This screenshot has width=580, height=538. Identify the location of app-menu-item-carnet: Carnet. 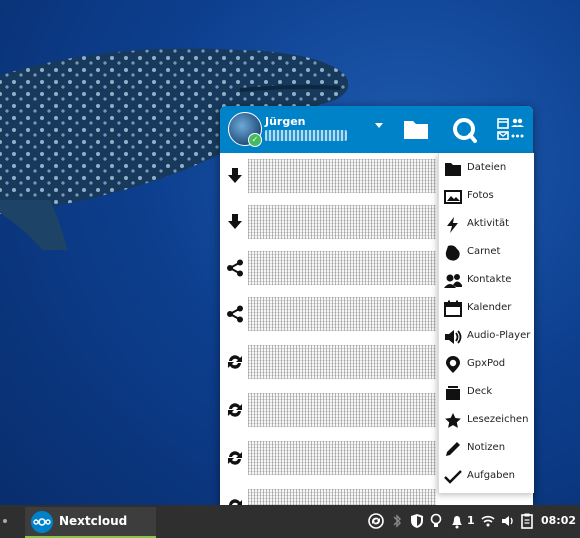
(486, 253).